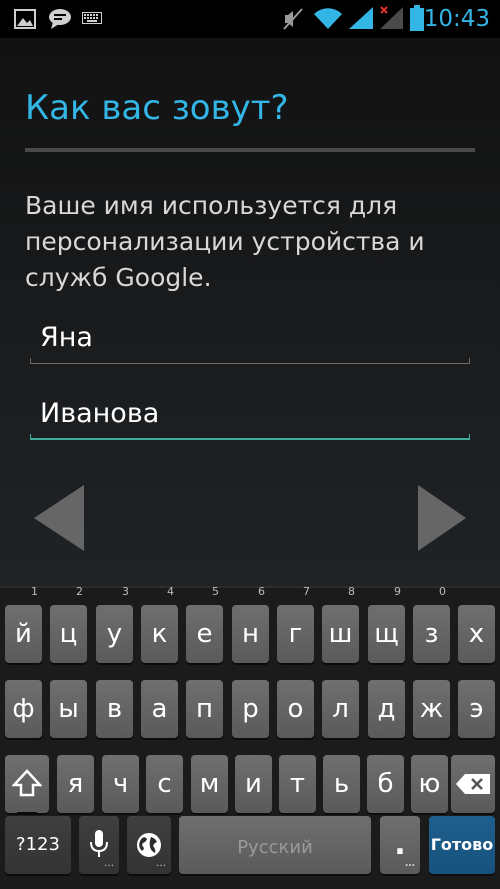 The height and width of the screenshot is (889, 500). What do you see at coordinates (79, 591) in the screenshot?
I see `key-hint: 2` at bounding box center [79, 591].